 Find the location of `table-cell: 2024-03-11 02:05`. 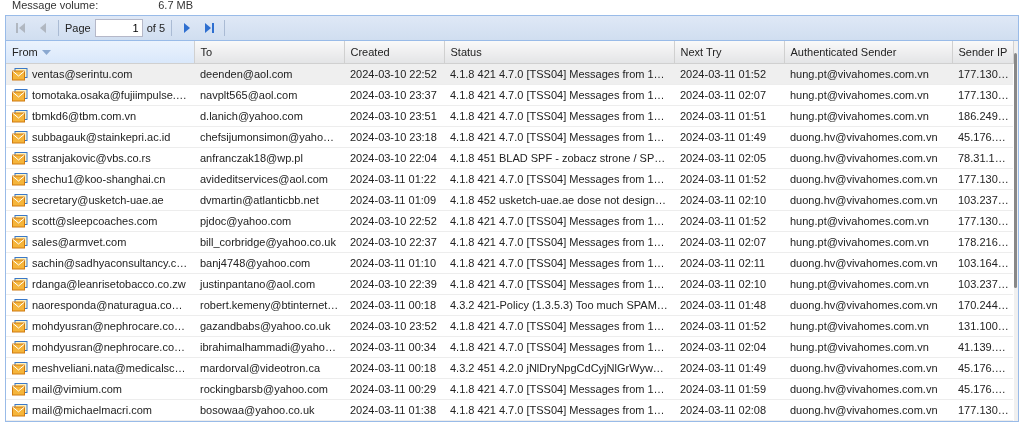

table-cell: 2024-03-11 02:05 is located at coordinates (729, 158).